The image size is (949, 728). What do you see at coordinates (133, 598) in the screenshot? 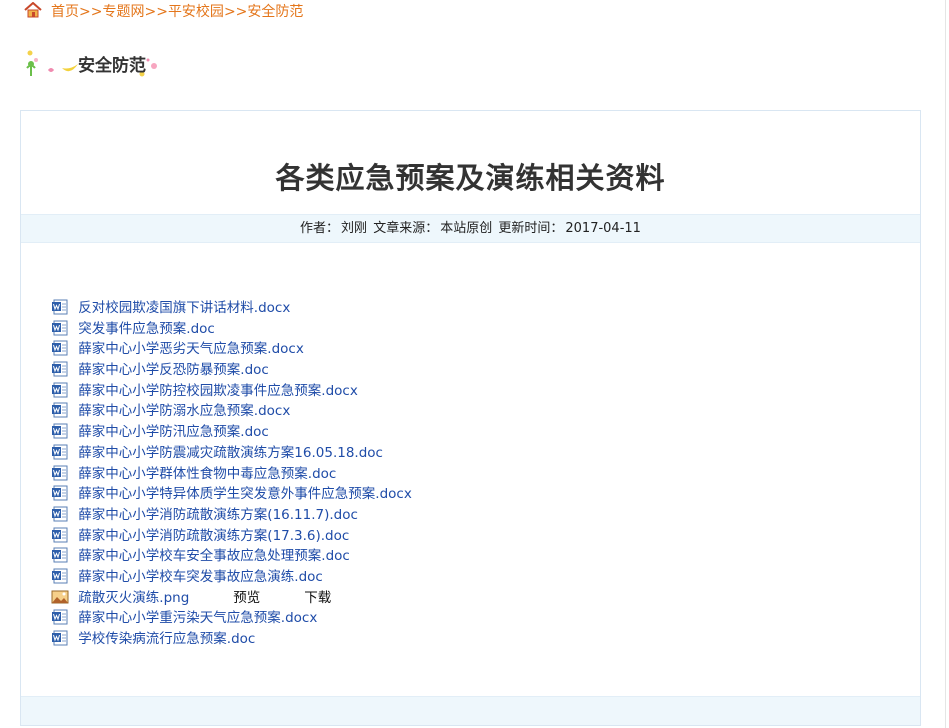
I see `attachment-link: 疏散灭火演练.png` at bounding box center [133, 598].